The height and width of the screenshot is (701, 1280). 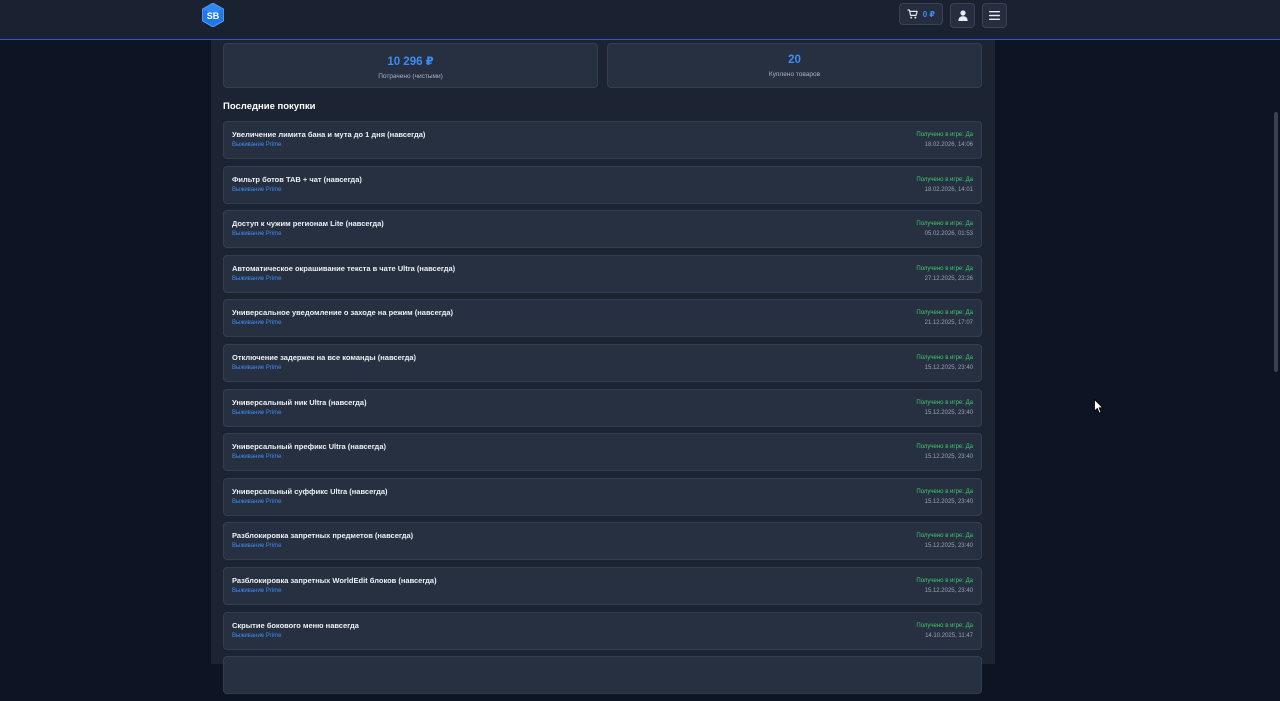 What do you see at coordinates (1099, 406) in the screenshot?
I see `mouse-cursor-icon` at bounding box center [1099, 406].